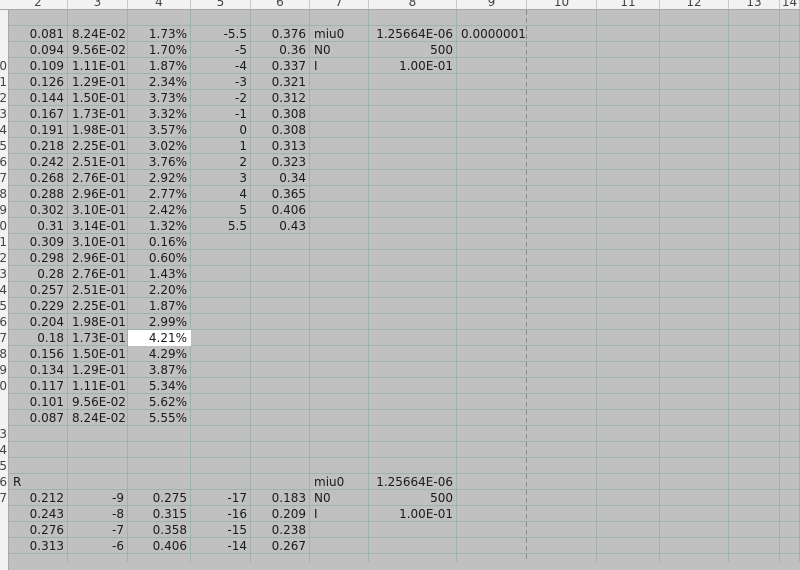 The image size is (800, 570). What do you see at coordinates (221, 34) in the screenshot?
I see `cell-col5: -5.5` at bounding box center [221, 34].